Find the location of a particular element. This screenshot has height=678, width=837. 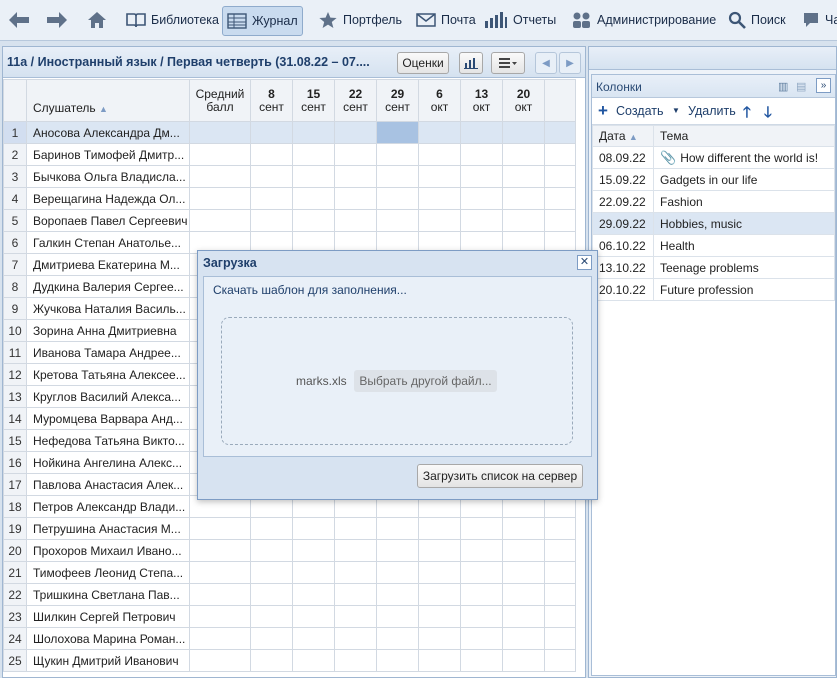

prev-page-button: ◀ is located at coordinates (546, 63).